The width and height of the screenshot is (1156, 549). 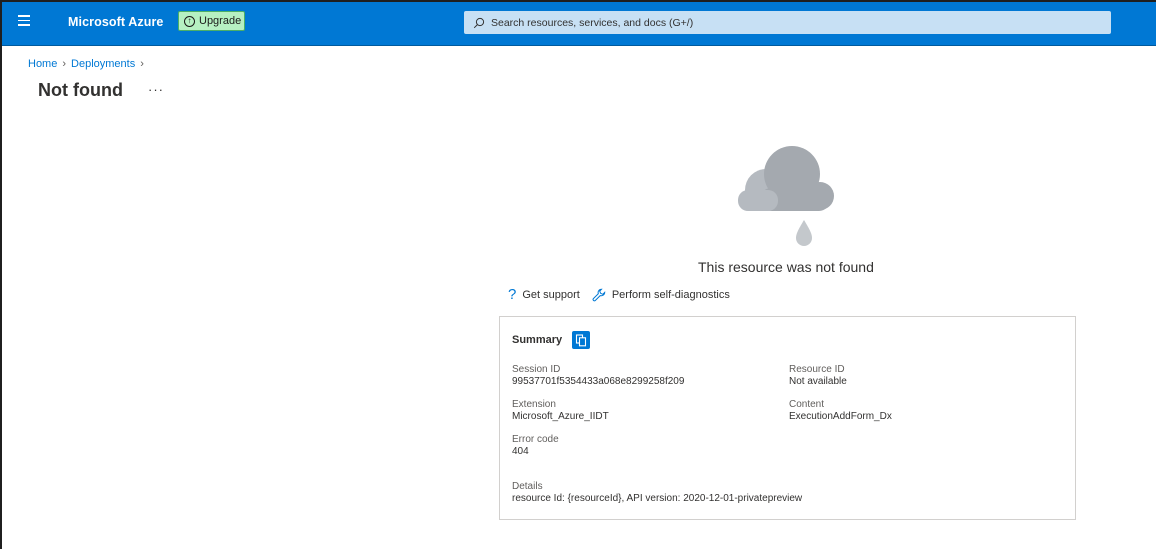 What do you see at coordinates (25, 22) in the screenshot?
I see `menu-icon` at bounding box center [25, 22].